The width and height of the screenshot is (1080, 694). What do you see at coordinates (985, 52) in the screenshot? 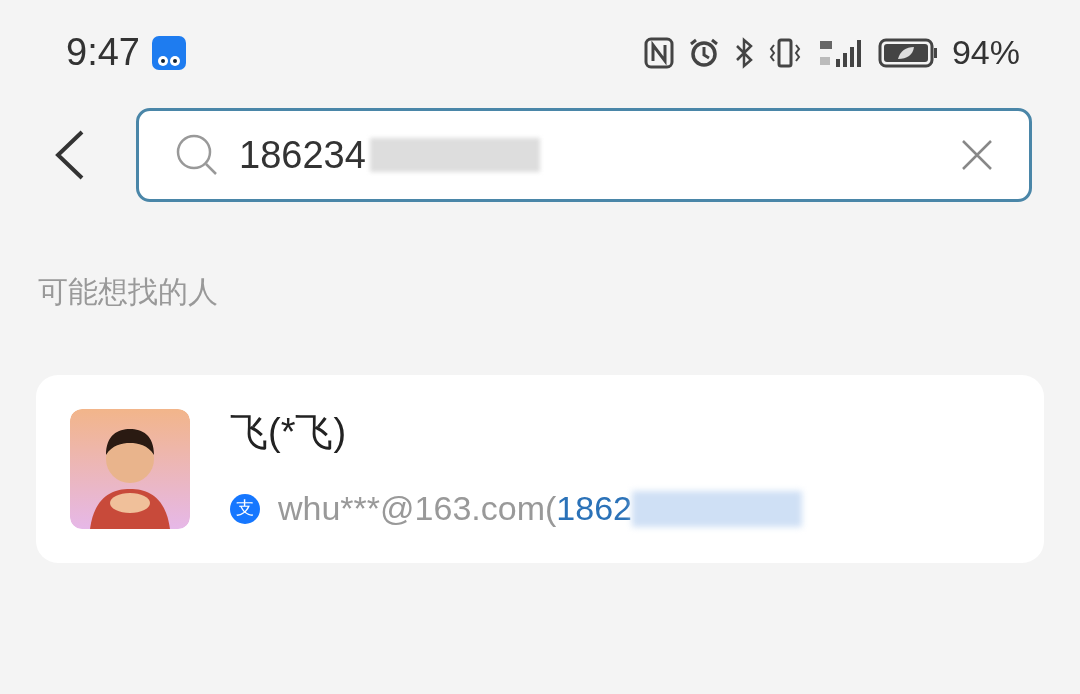
I see `battery-percent: 94%` at bounding box center [985, 52].